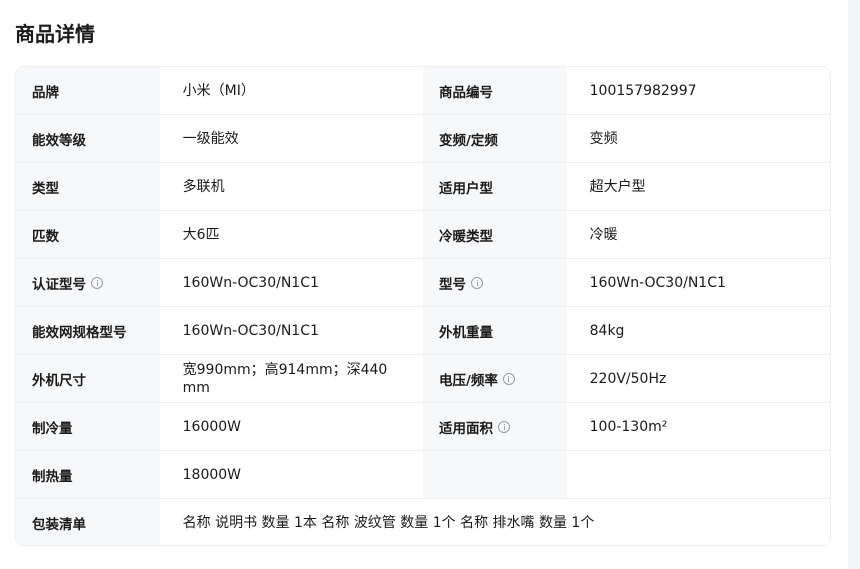 This screenshot has width=860, height=569. I want to click on scrollbar-track, so click(854, 284).